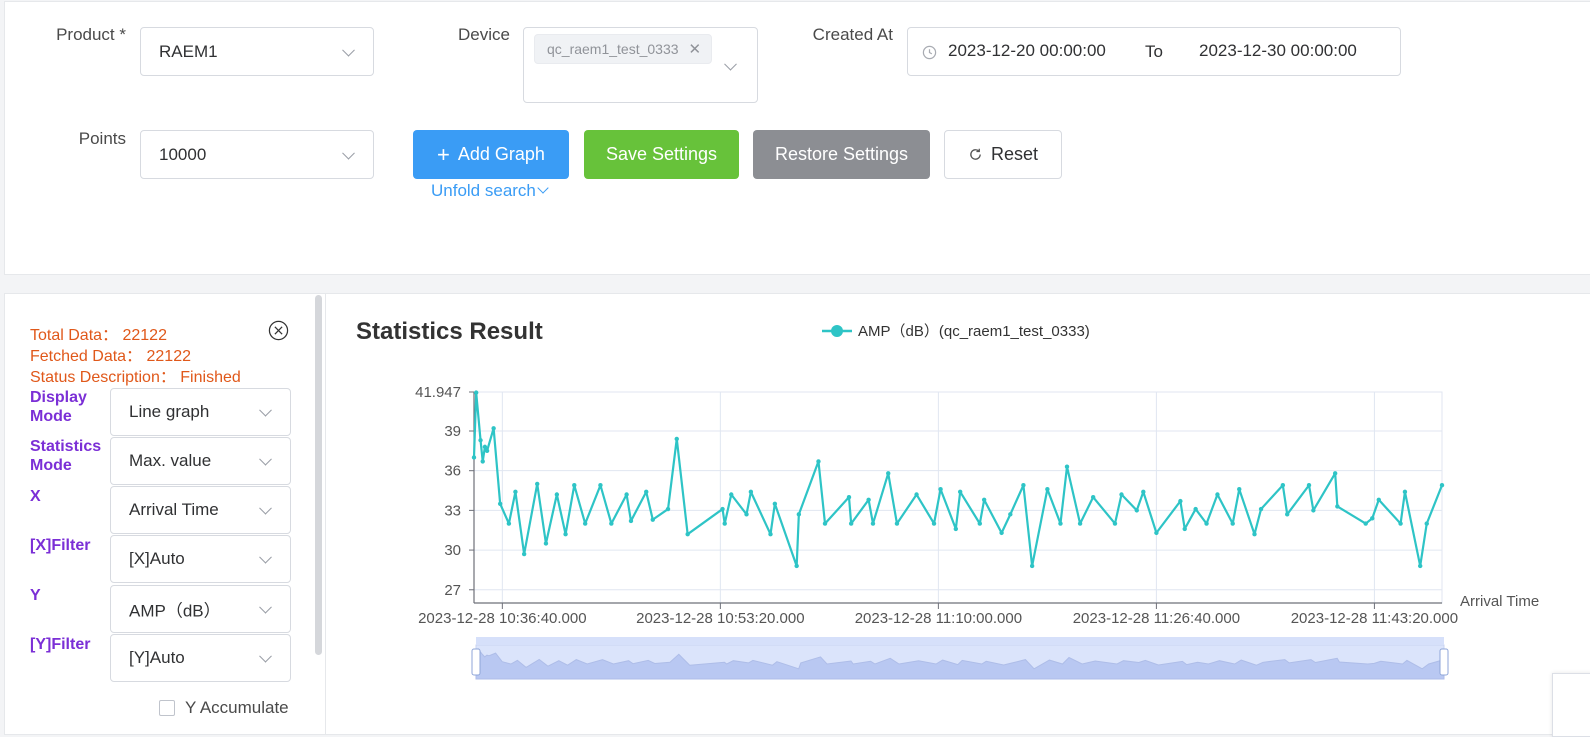 The height and width of the screenshot is (737, 1590). I want to click on series-line, so click(958, 479).